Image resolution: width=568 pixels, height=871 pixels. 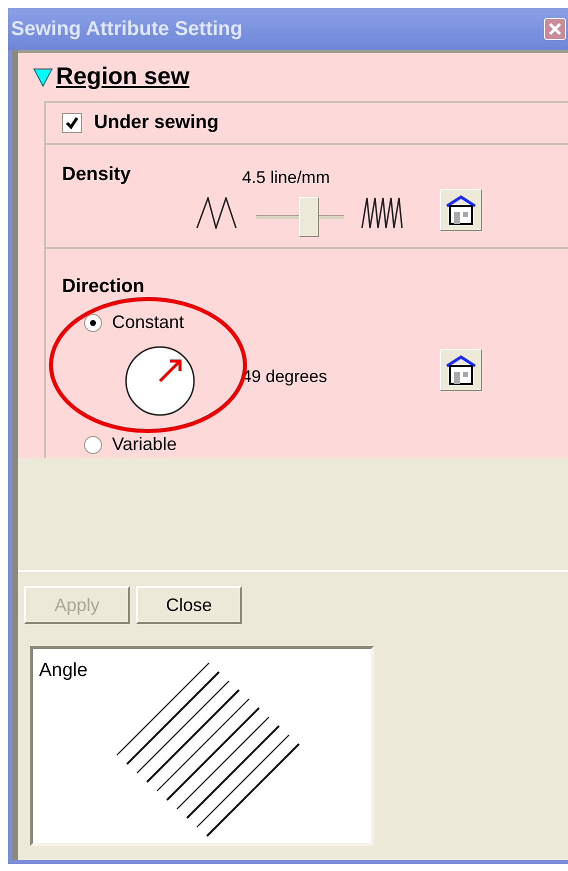 I want to click on direction-label: Direction, so click(x=103, y=287).